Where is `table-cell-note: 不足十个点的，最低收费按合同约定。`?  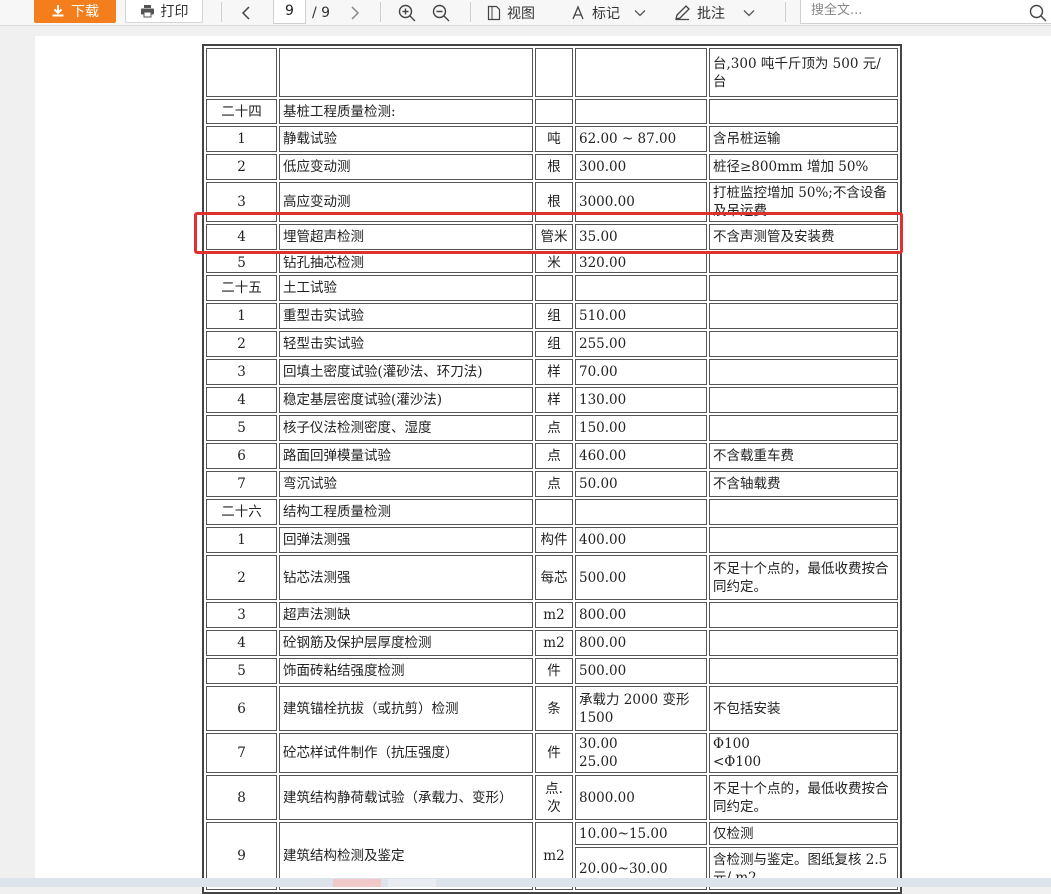
table-cell-note: 不足十个点的，最低收费按合同约定。 is located at coordinates (803, 797).